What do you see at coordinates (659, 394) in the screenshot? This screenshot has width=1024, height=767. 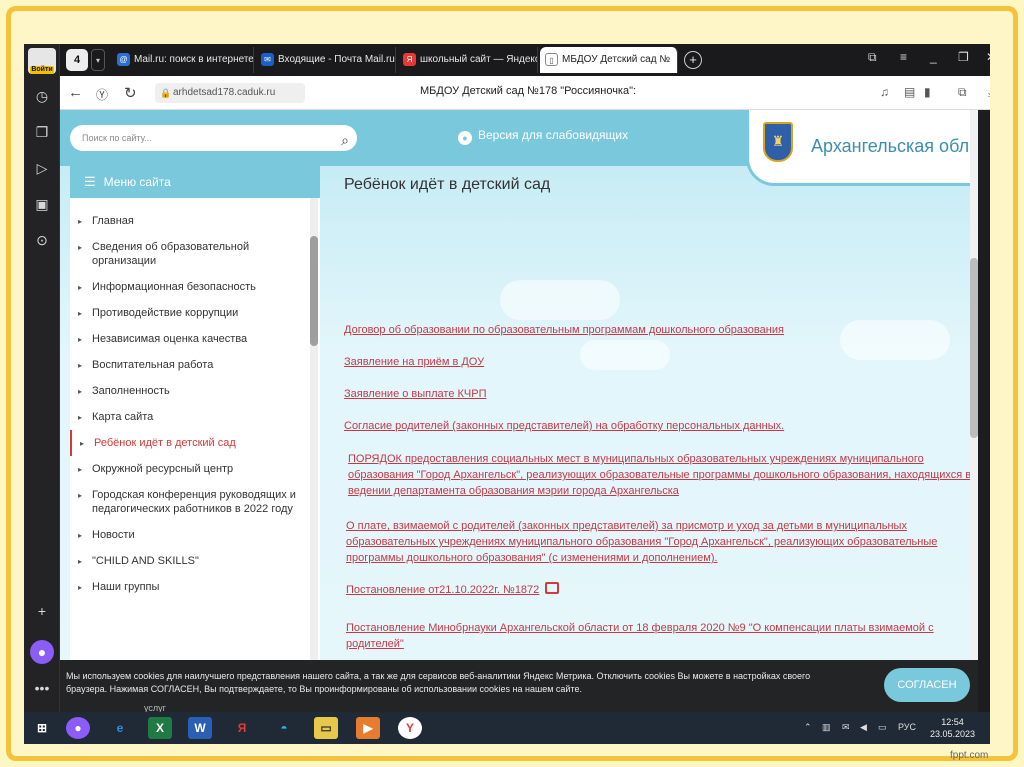 I see `link-kchrp: Заявление о выплате КЧРП` at bounding box center [659, 394].